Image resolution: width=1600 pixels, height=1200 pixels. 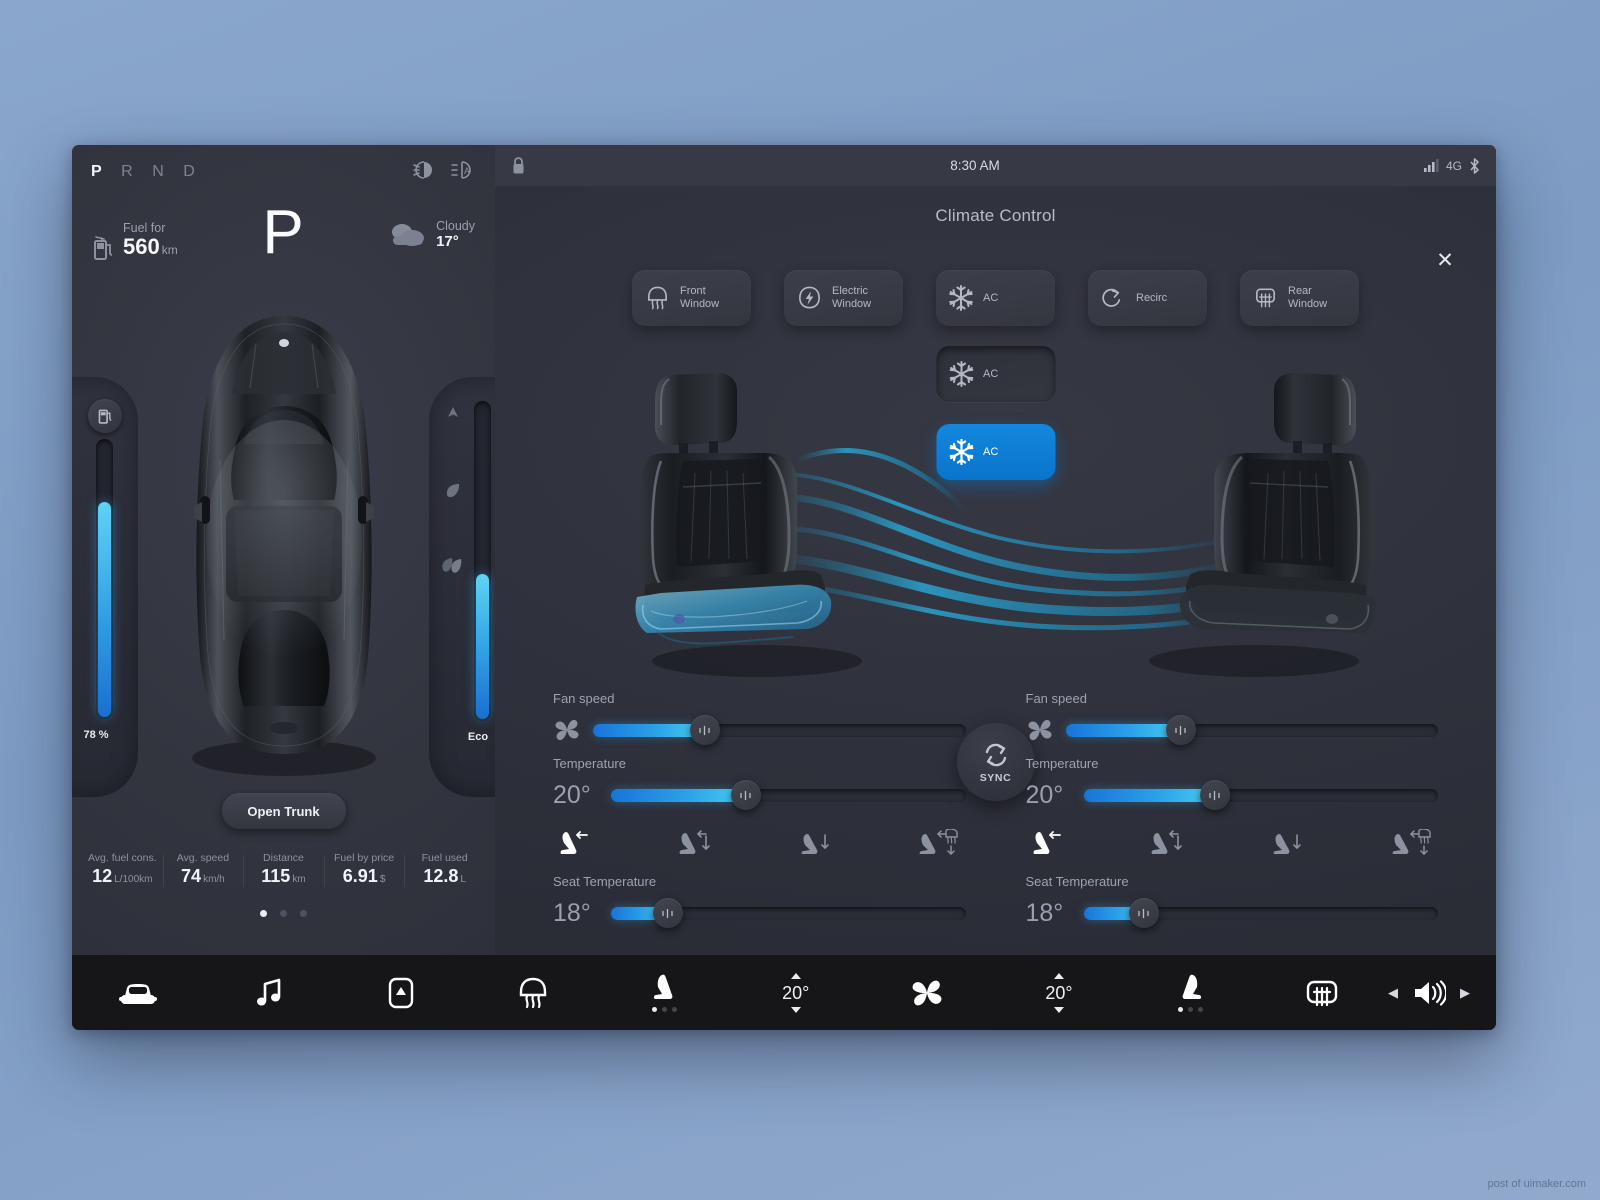 I want to click on fuel-pump-icon, so click(x=105, y=416).